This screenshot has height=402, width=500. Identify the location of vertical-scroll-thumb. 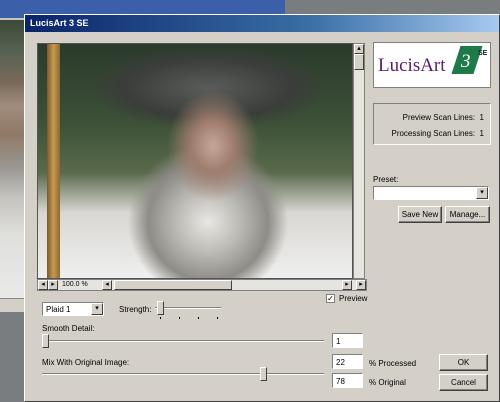
(359, 62).